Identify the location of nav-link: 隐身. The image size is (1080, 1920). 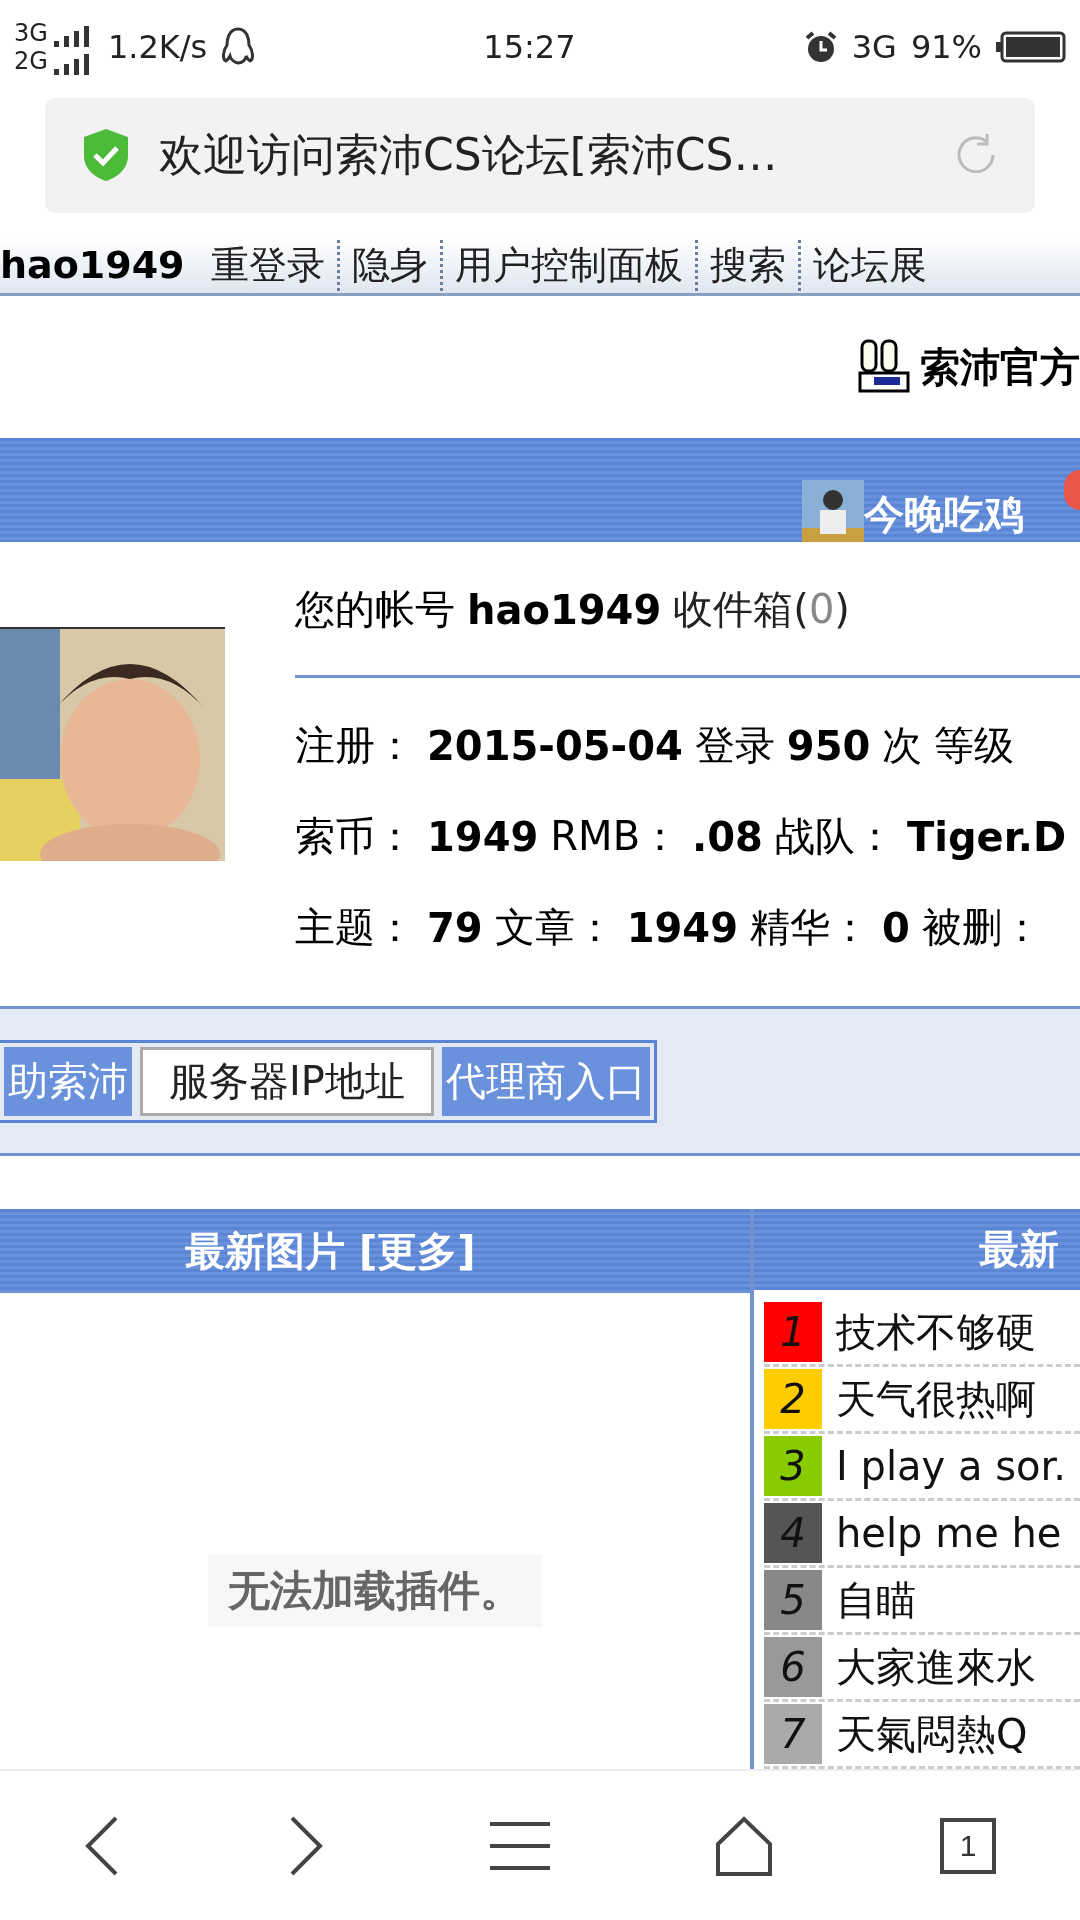
(388, 265).